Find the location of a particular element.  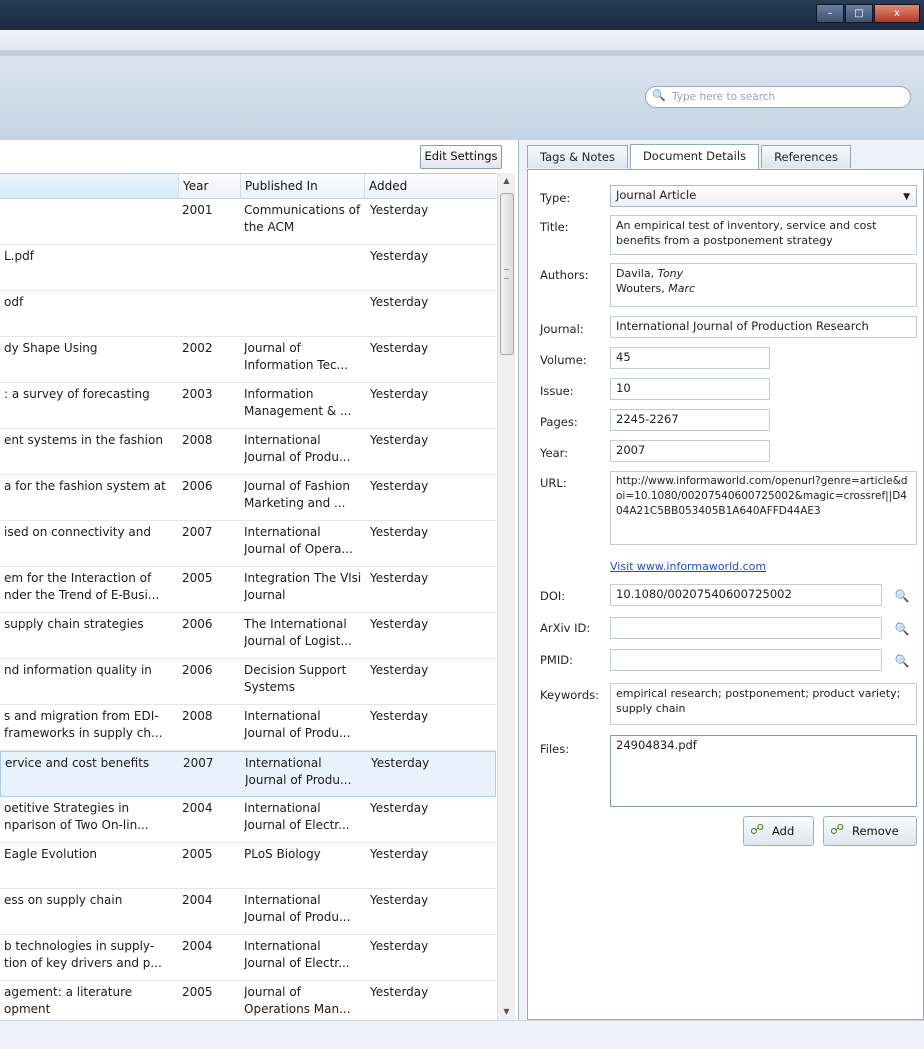

cell-title: L.pdf is located at coordinates (19, 256).